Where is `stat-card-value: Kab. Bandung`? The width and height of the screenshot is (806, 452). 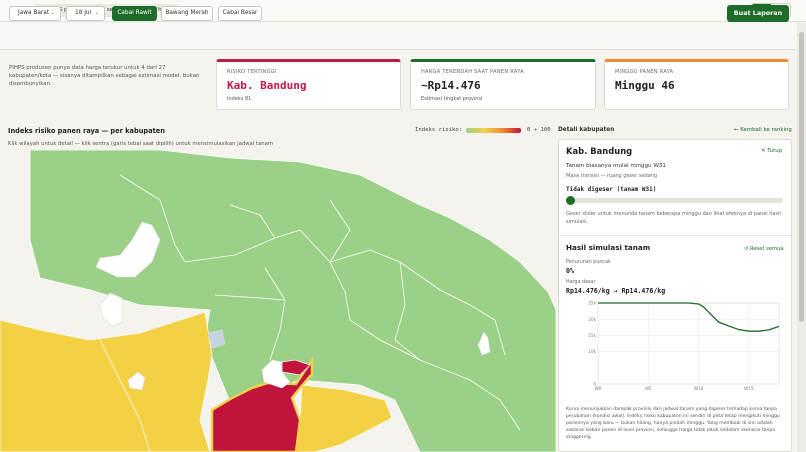 stat-card-value: Kab. Bandung is located at coordinates (267, 85).